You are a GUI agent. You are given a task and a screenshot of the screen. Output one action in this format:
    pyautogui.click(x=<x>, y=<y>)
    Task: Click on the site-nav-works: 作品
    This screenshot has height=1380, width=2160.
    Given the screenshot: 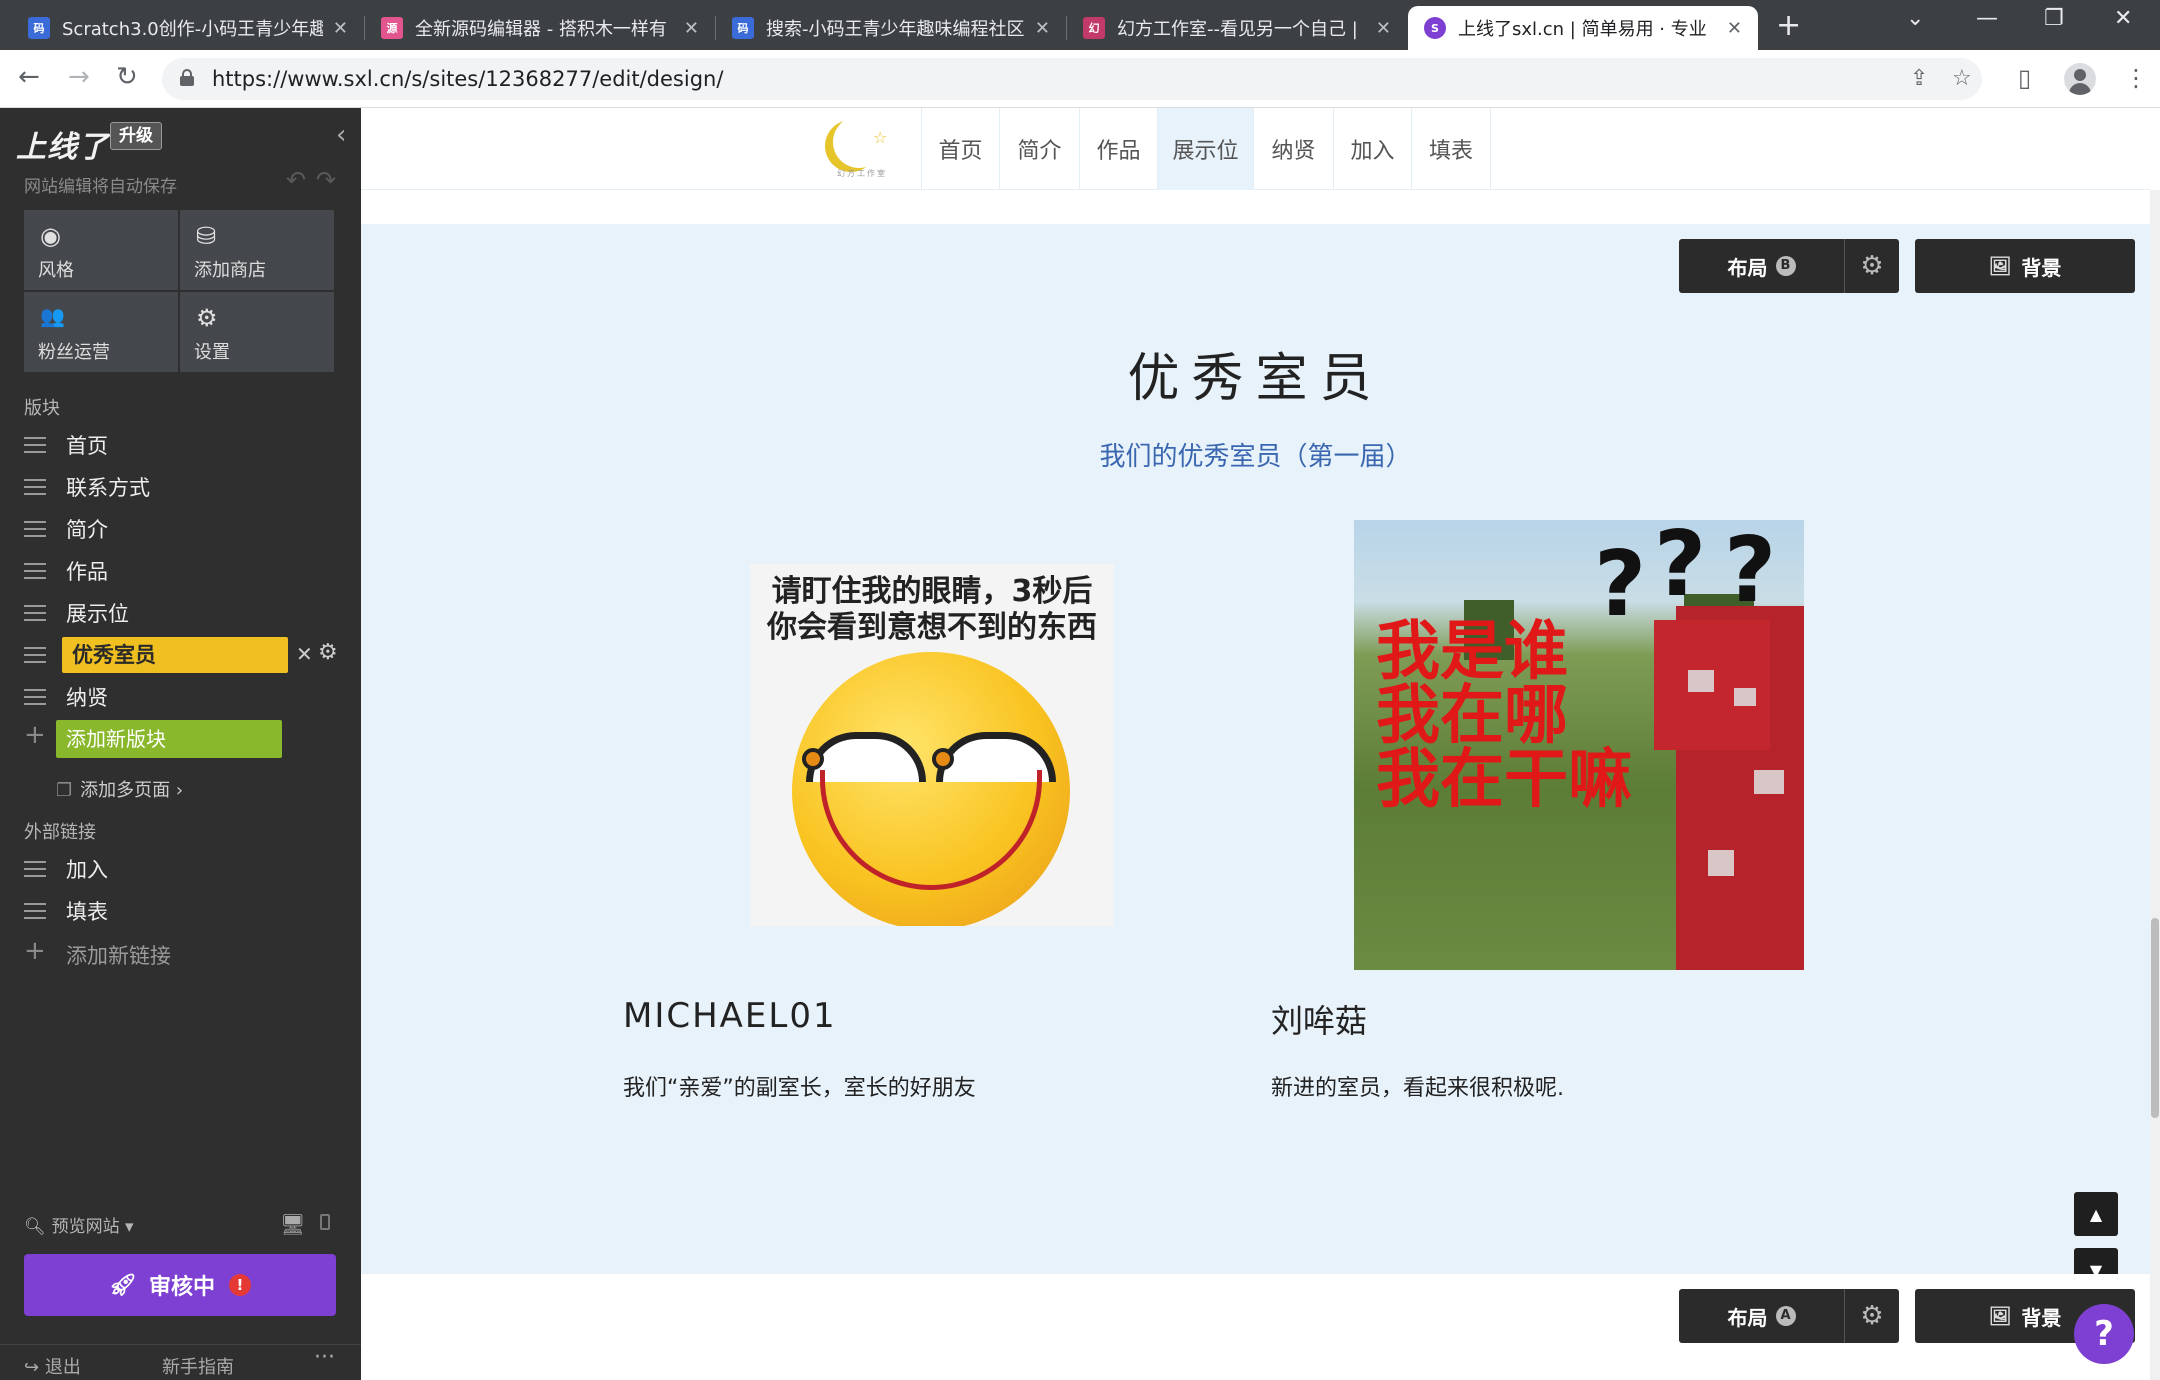 What is the action you would take?
    pyautogui.click(x=1118, y=149)
    